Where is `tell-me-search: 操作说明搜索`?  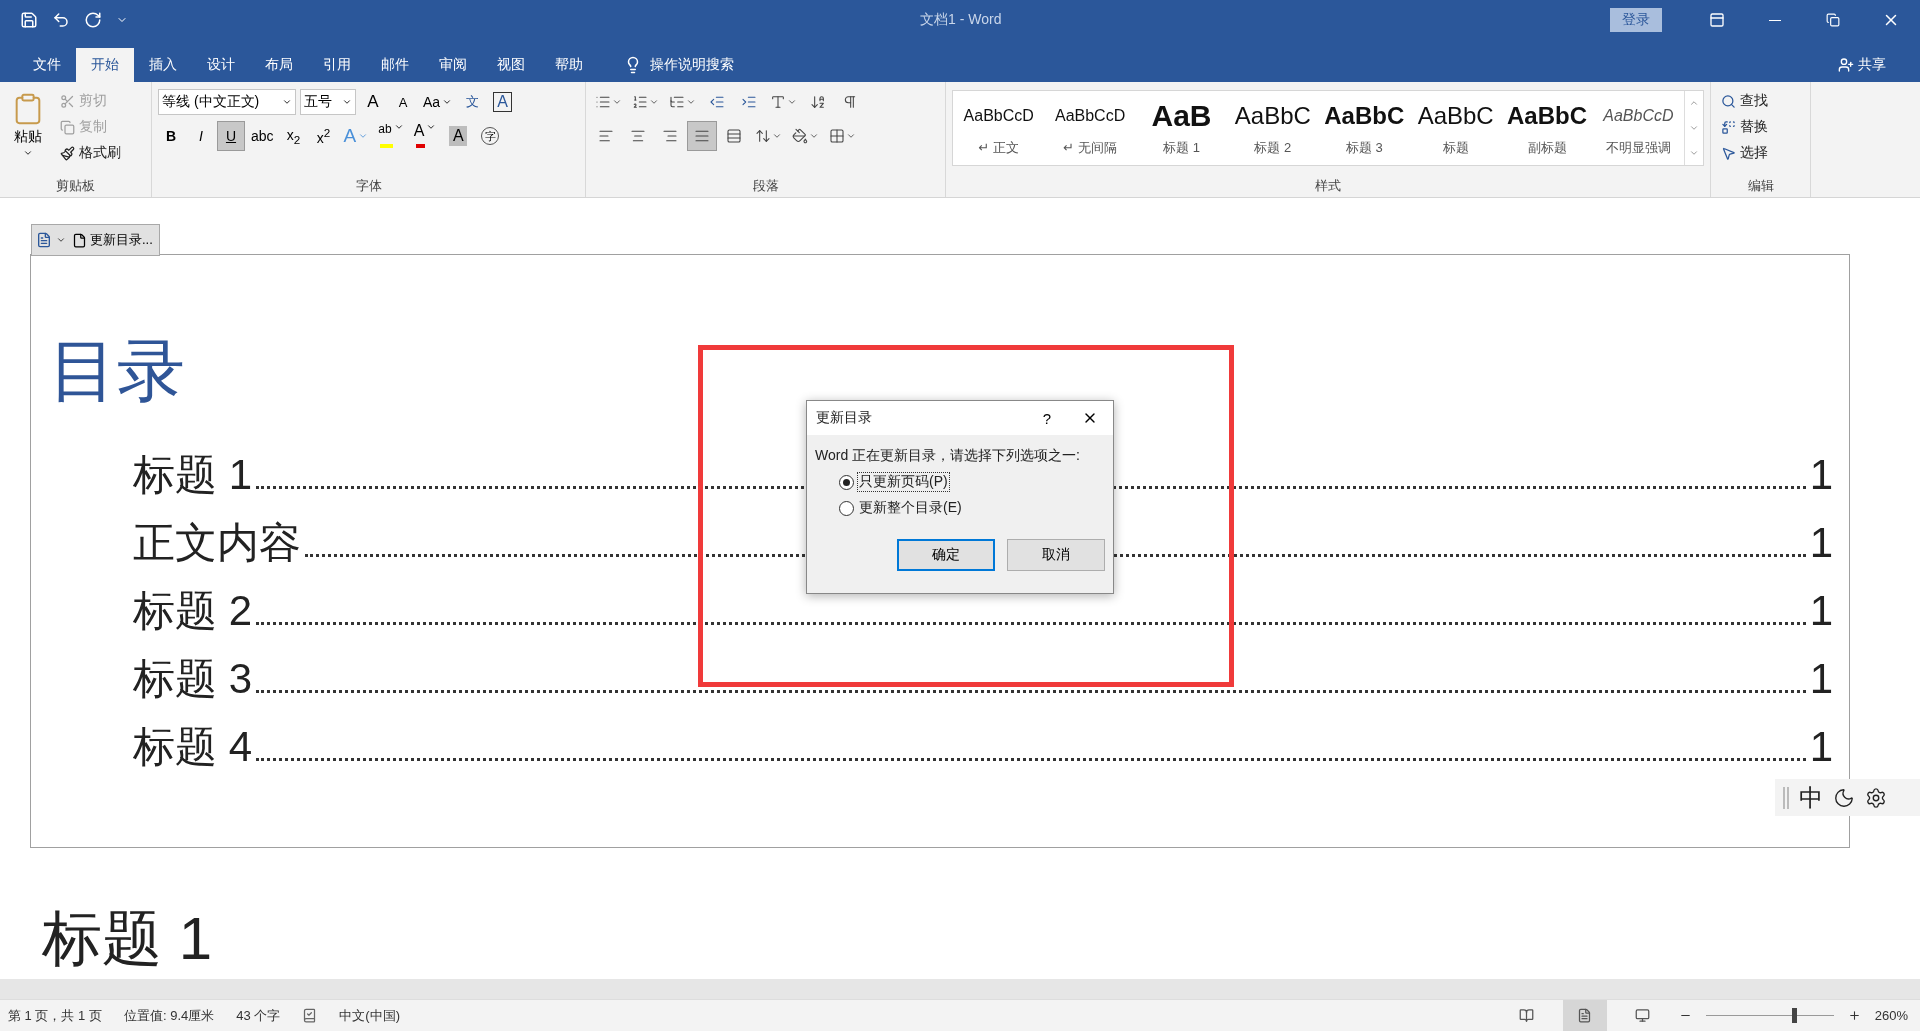 tell-me-search: 操作说明搜索 is located at coordinates (679, 65).